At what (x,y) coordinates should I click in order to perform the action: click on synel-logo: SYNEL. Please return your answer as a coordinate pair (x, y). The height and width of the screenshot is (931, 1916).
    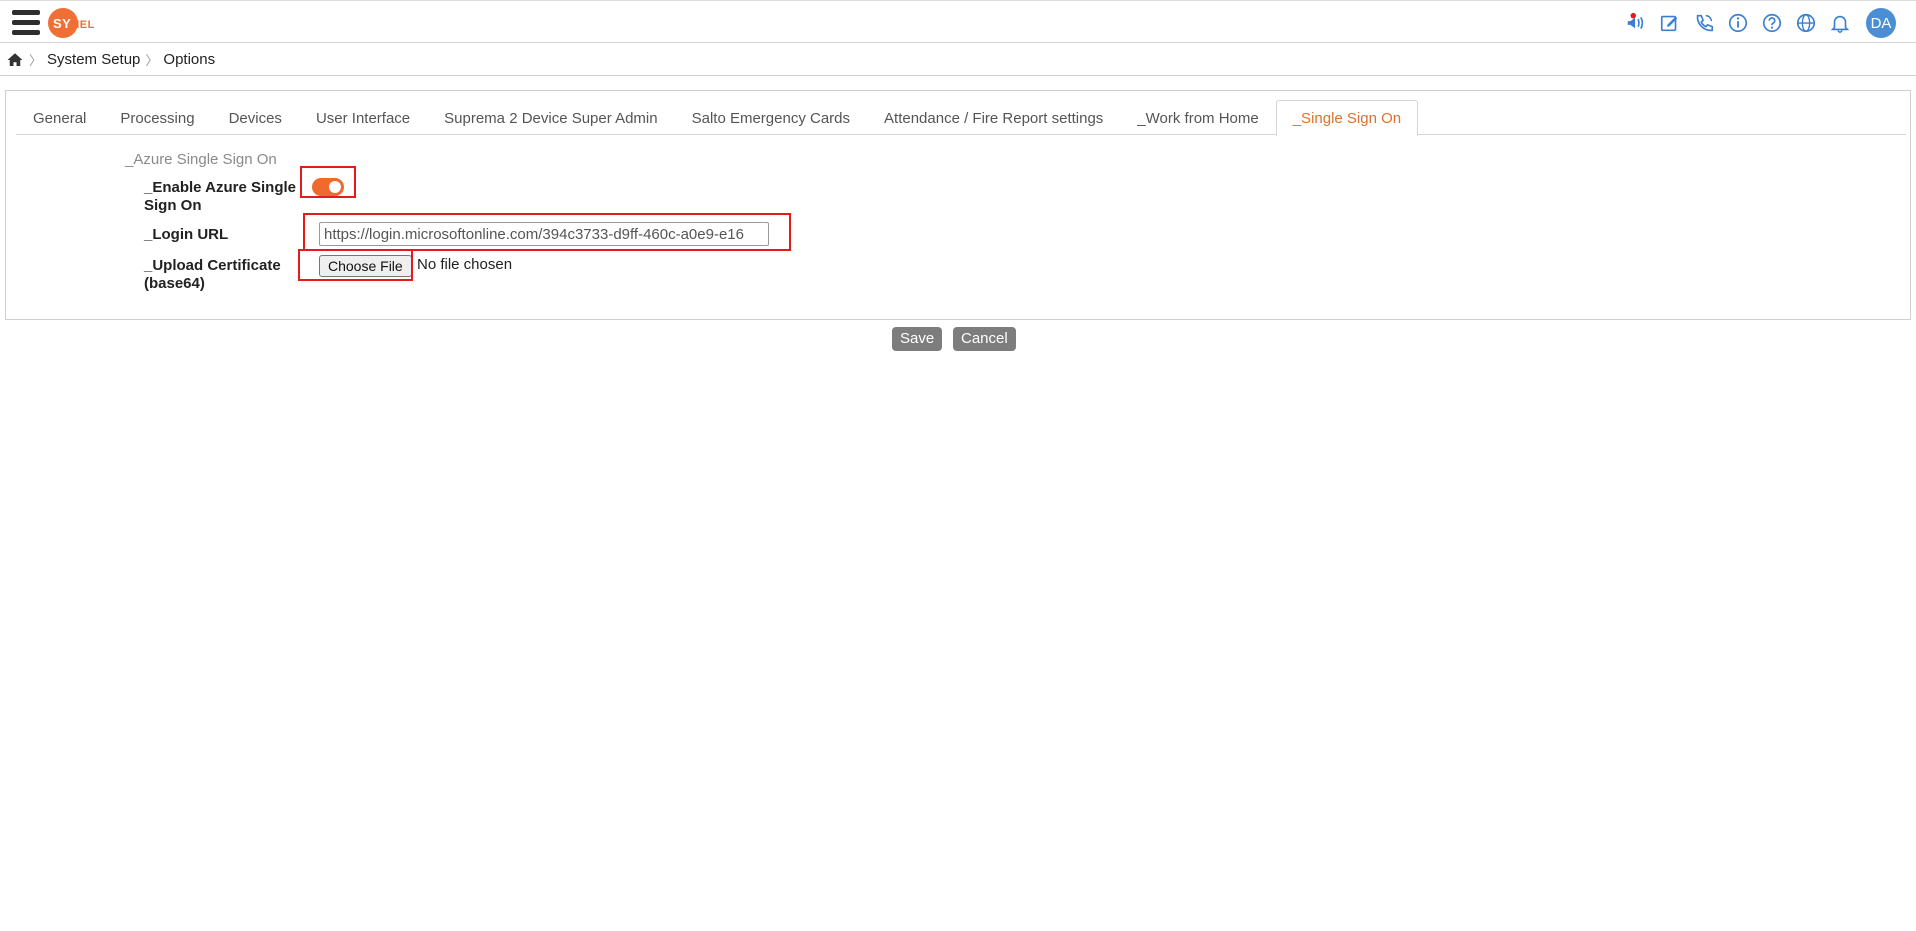
    Looking at the image, I should click on (73, 23).